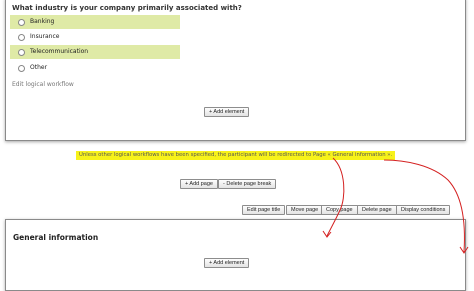 This screenshot has height=291, width=474. What do you see at coordinates (95, 68) in the screenshot?
I see `option-other: Other` at bounding box center [95, 68].